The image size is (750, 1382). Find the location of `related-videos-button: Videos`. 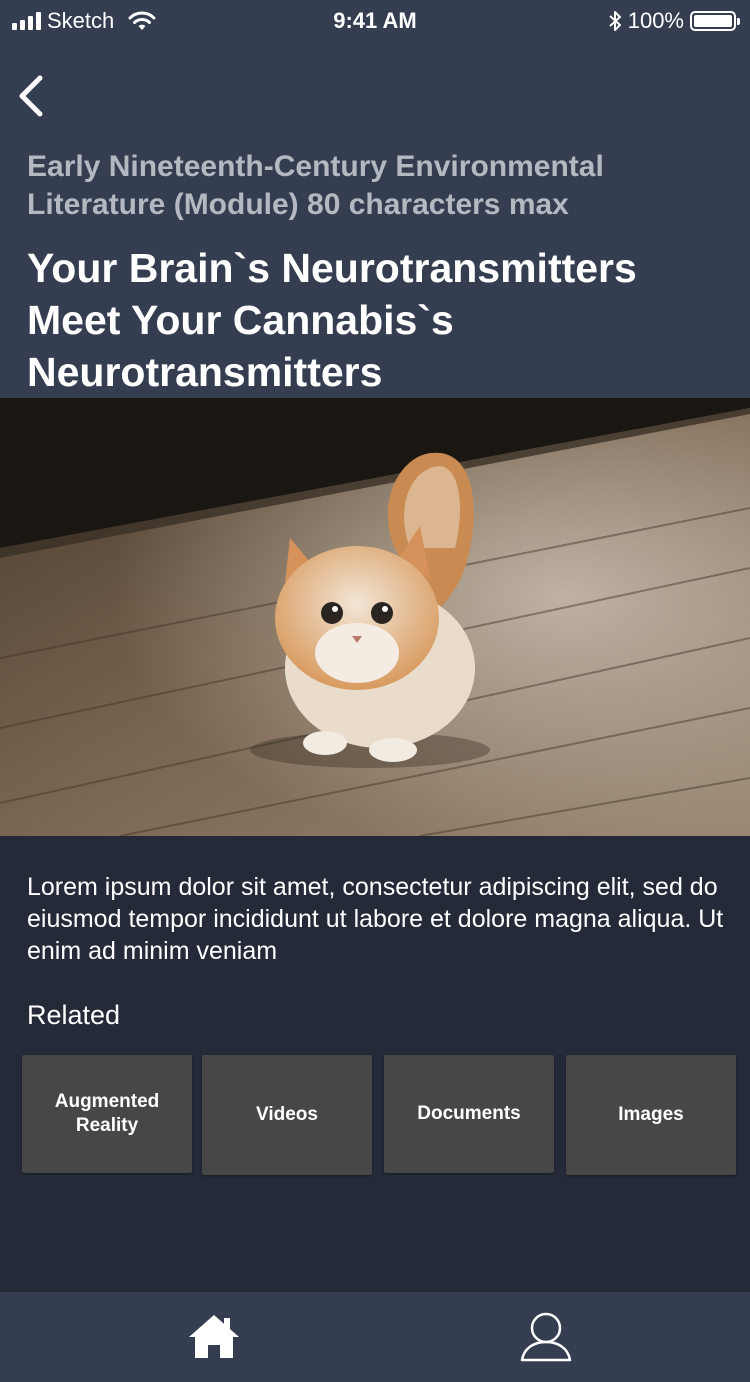

related-videos-button: Videos is located at coordinates (287, 1115).